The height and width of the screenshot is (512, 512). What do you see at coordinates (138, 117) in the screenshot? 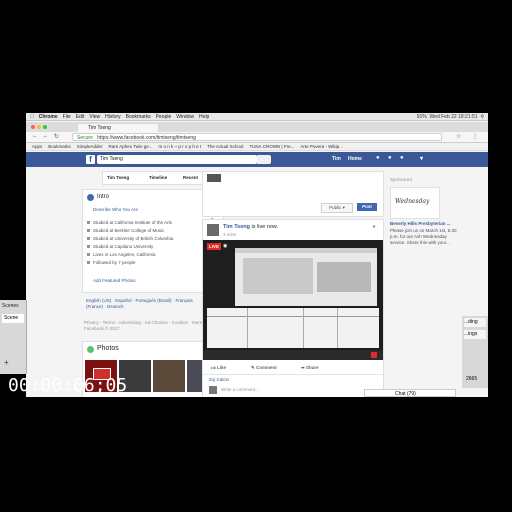
I see `menu-bookmarks: Bookmarks` at bounding box center [138, 117].